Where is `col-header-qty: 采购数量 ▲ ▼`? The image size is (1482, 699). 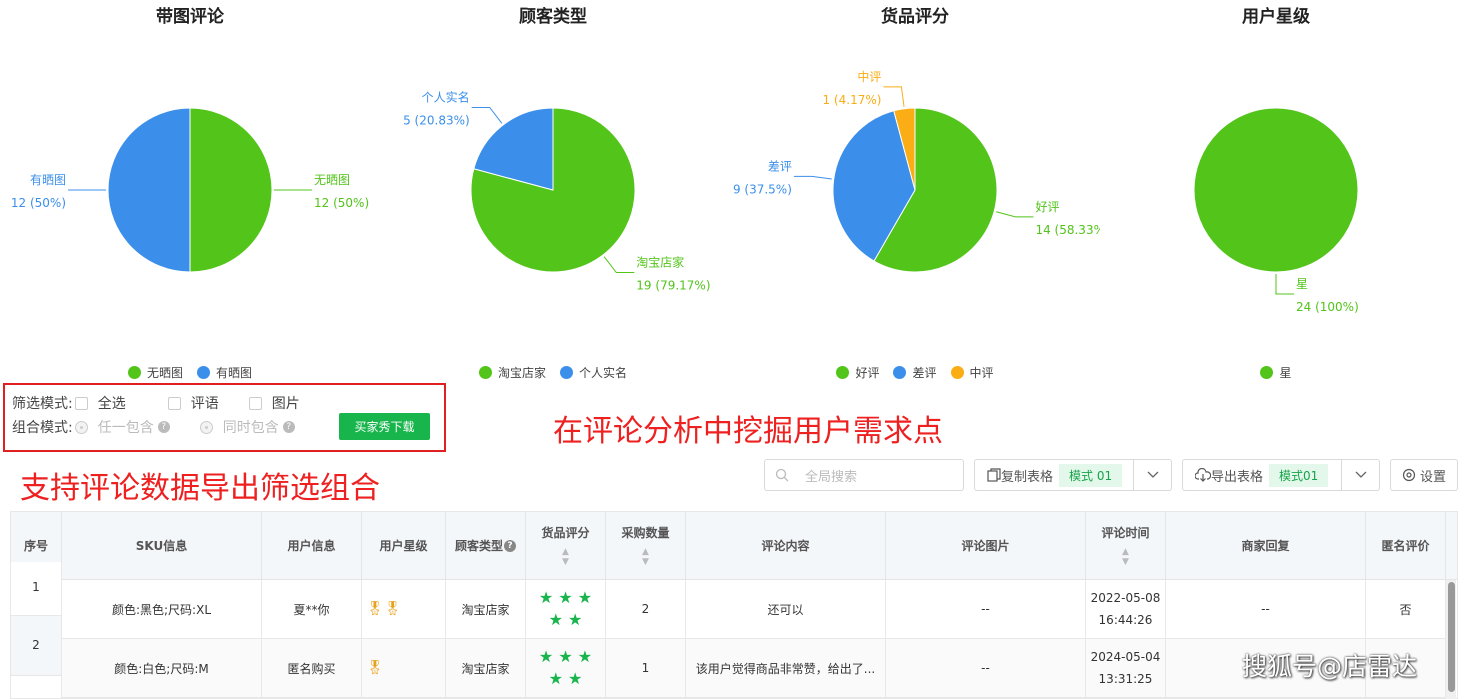
col-header-qty: 采购数量 ▲ ▼ is located at coordinates (646, 546).